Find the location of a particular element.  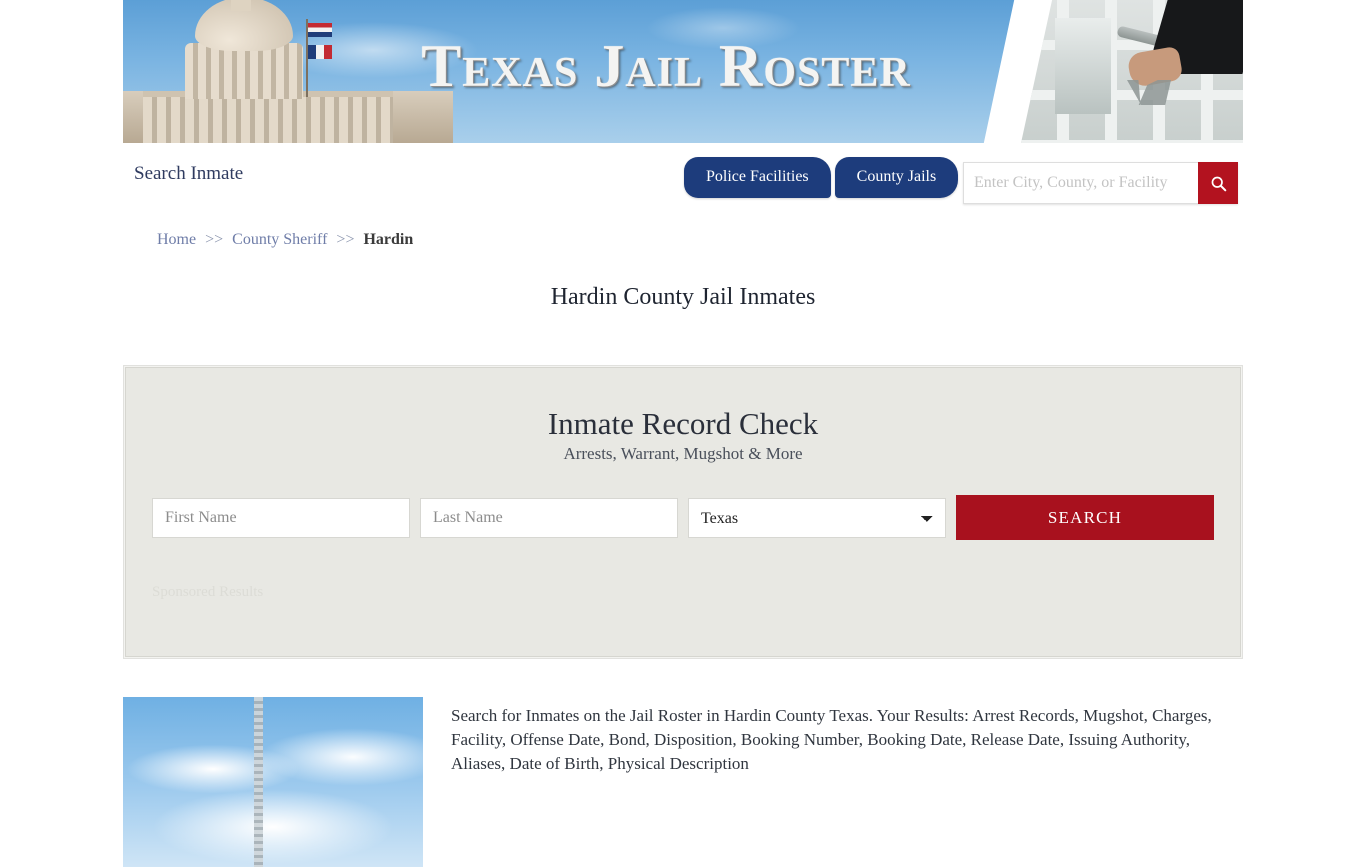

panel-subheading: Arrests, Warrant, Mugshot & More is located at coordinates (683, 453).